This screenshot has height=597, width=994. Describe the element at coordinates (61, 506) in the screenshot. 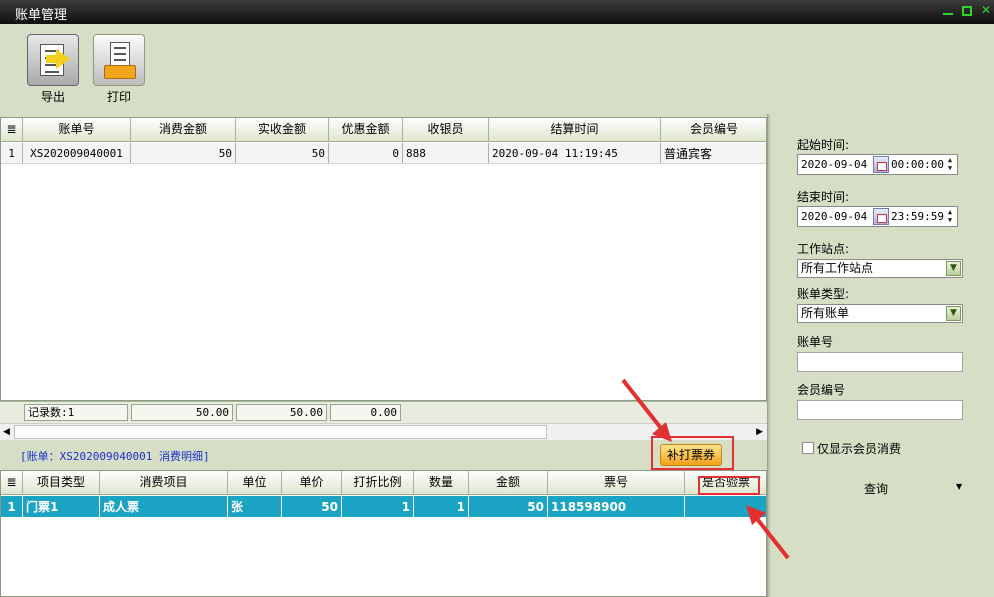

I see `cell-item-type: 门票1` at that location.